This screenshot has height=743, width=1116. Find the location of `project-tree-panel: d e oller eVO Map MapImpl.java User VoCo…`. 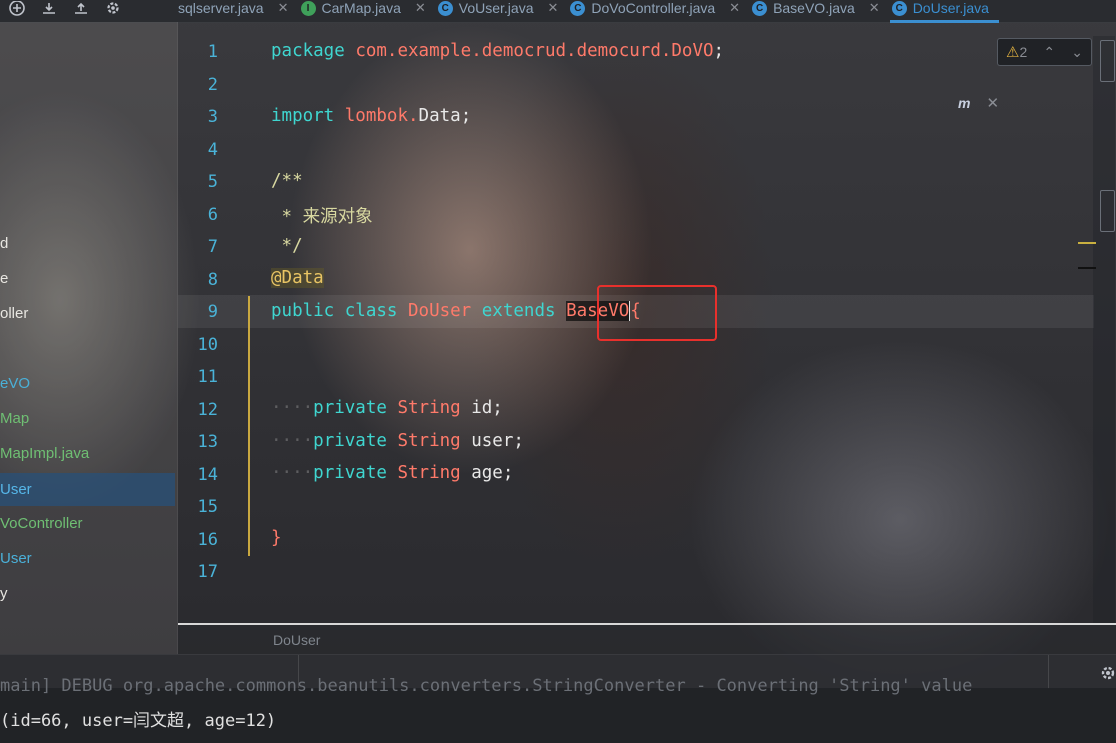

project-tree-panel: d e oller eVO Map MapImpl.java User VoCo… is located at coordinates (89, 338).